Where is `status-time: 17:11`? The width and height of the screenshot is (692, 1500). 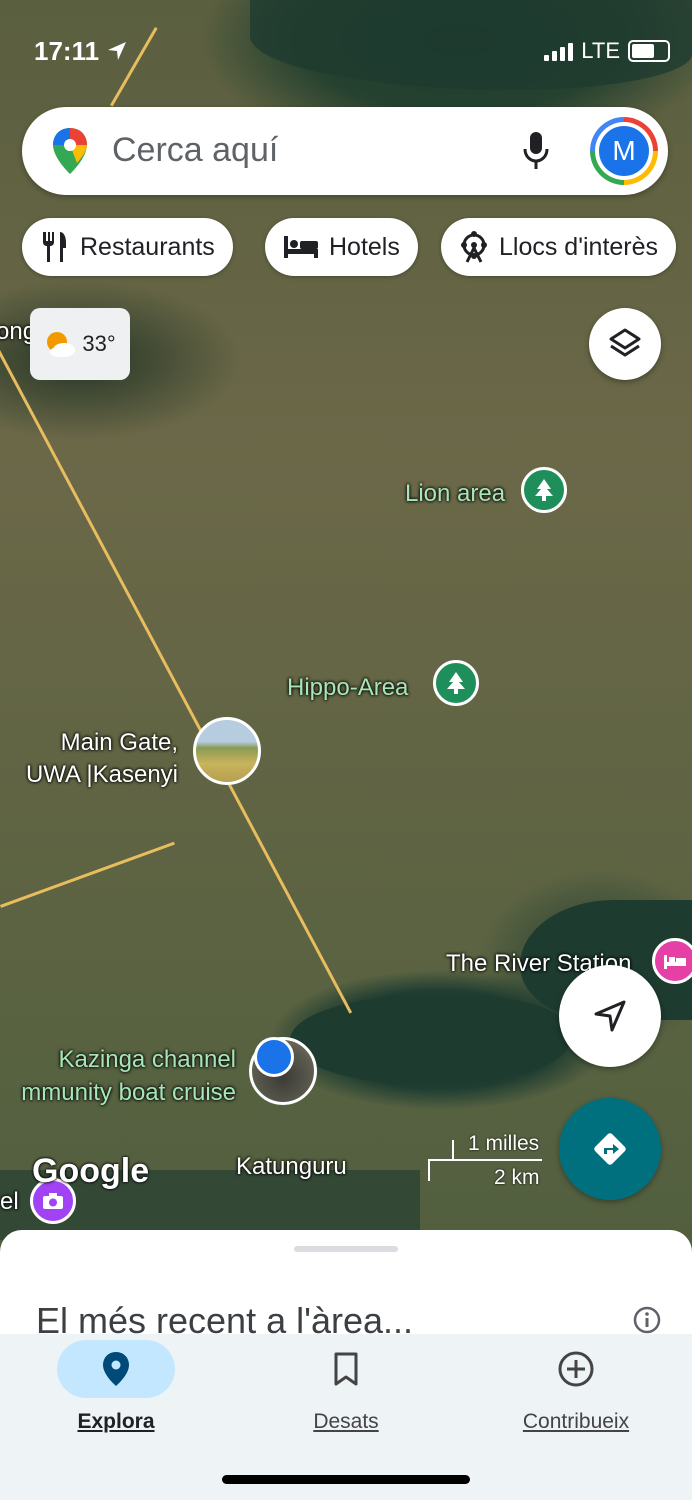 status-time: 17:11 is located at coordinates (81, 51).